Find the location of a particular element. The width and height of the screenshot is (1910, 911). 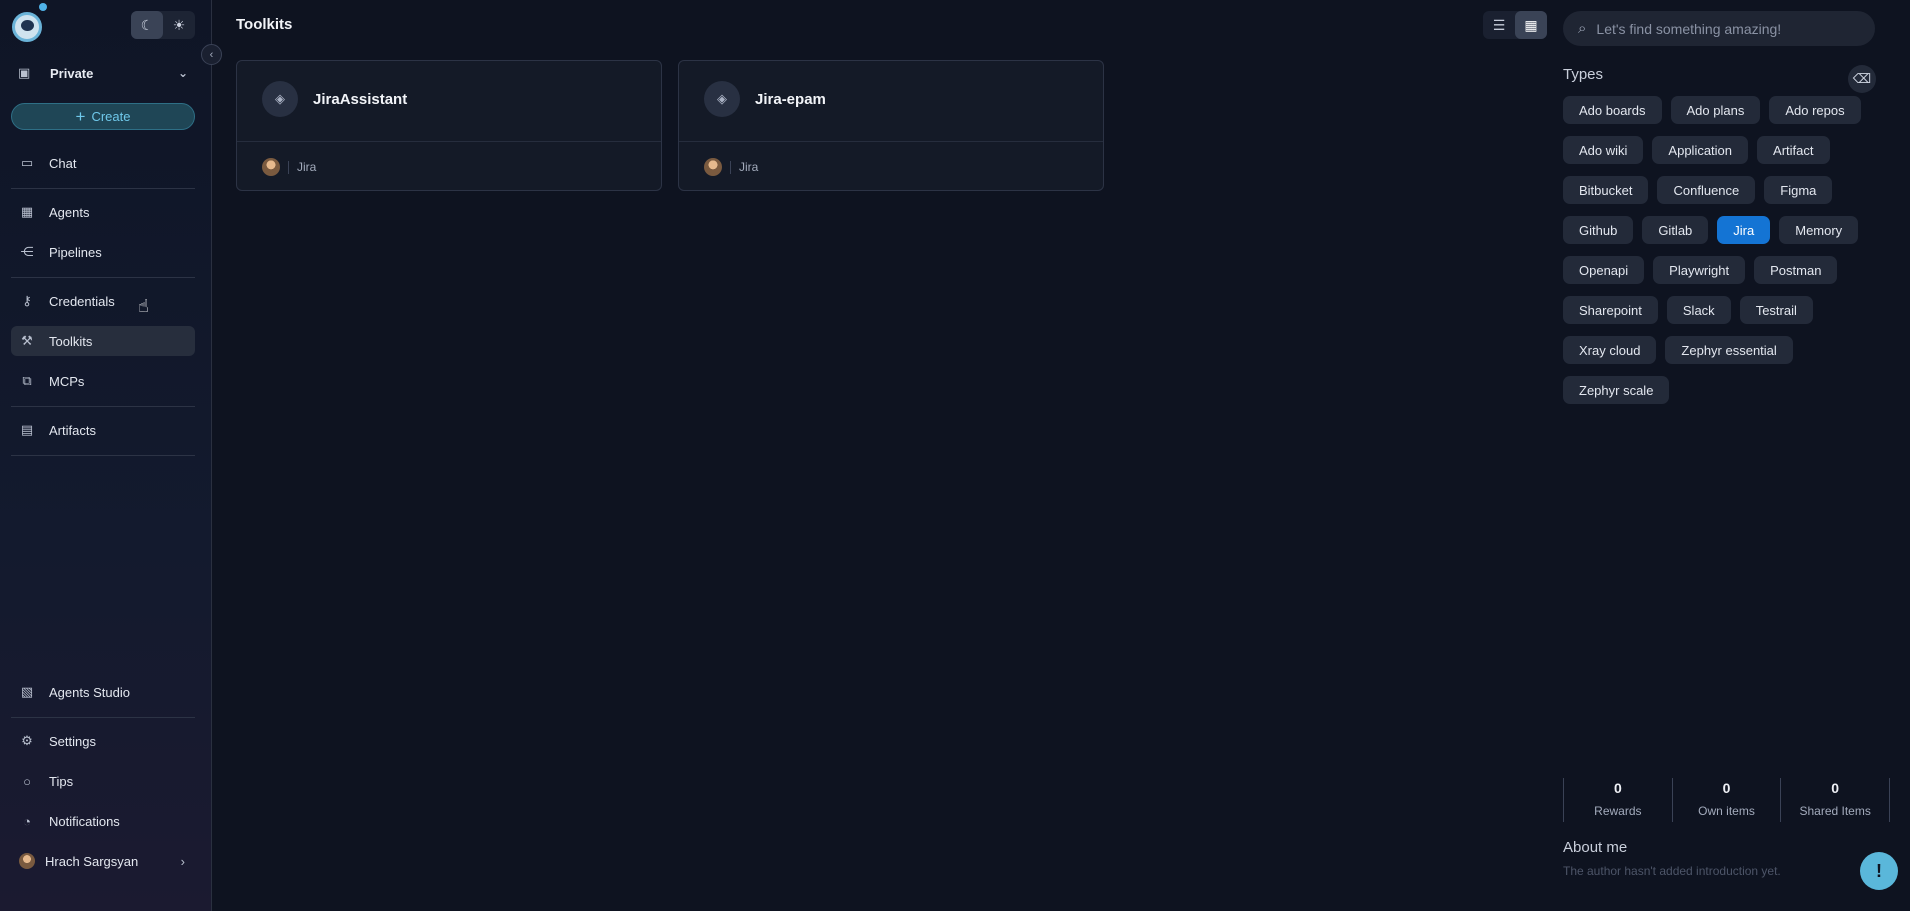

search-icon: ⌕ is located at coordinates (1582, 28).